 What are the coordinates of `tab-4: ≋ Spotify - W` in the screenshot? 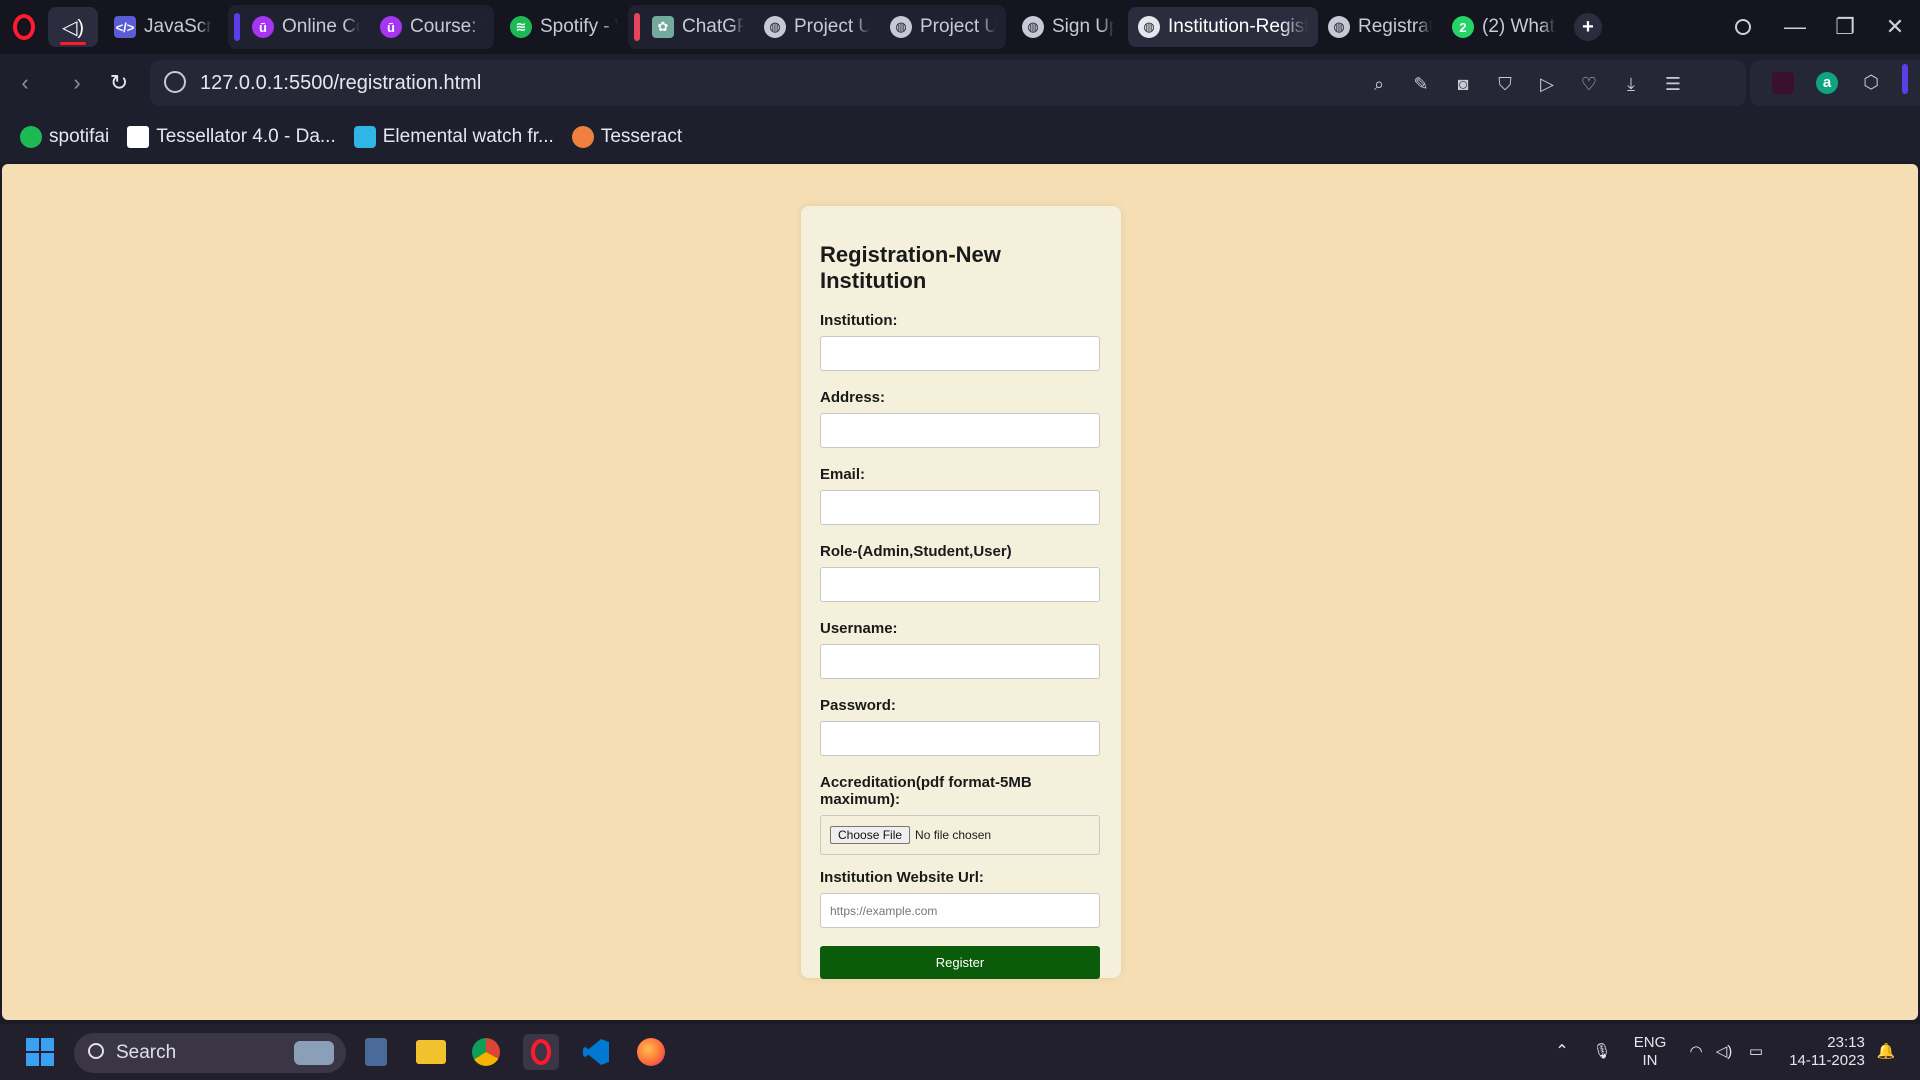 It's located at (564, 27).